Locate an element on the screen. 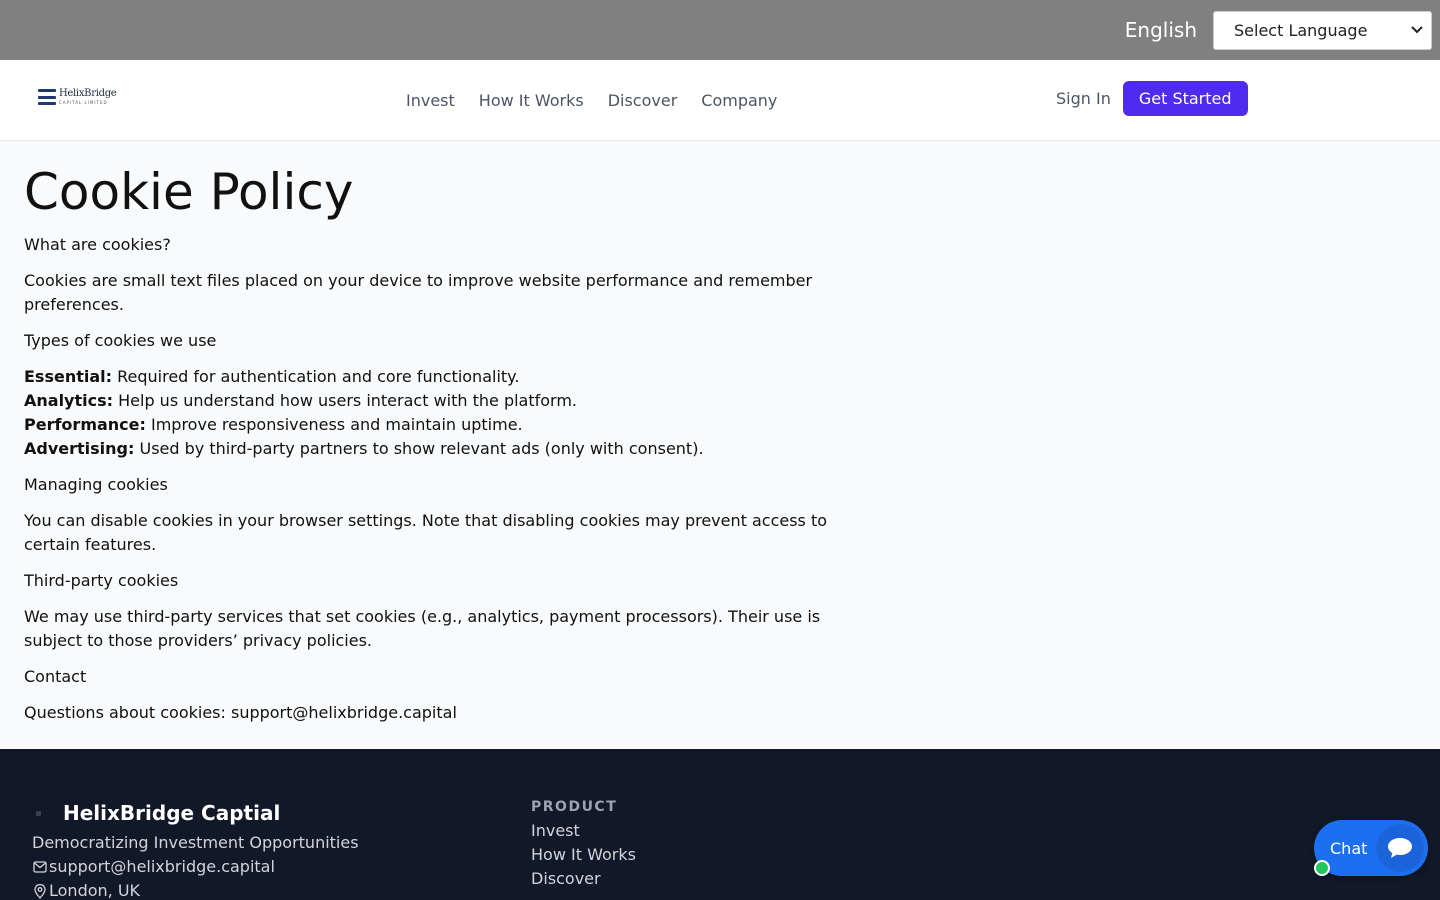  get-started-button: Get Started is located at coordinates (1185, 98).